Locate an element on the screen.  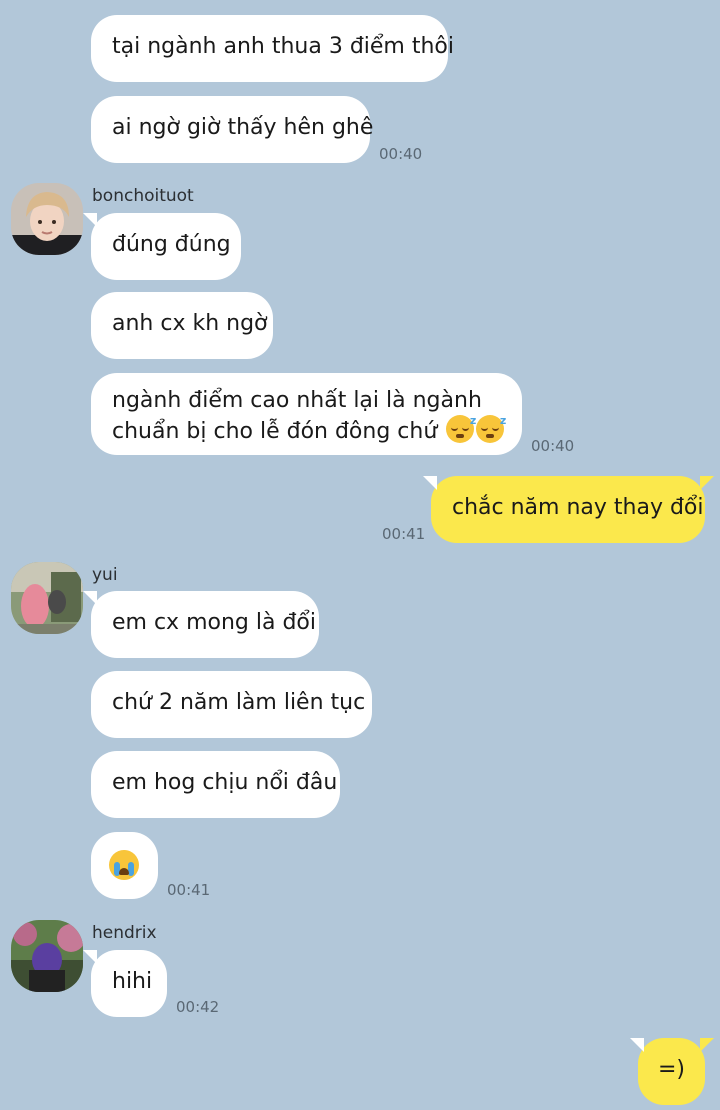
message-text: em cx mong là đổi is located at coordinates (214, 622).